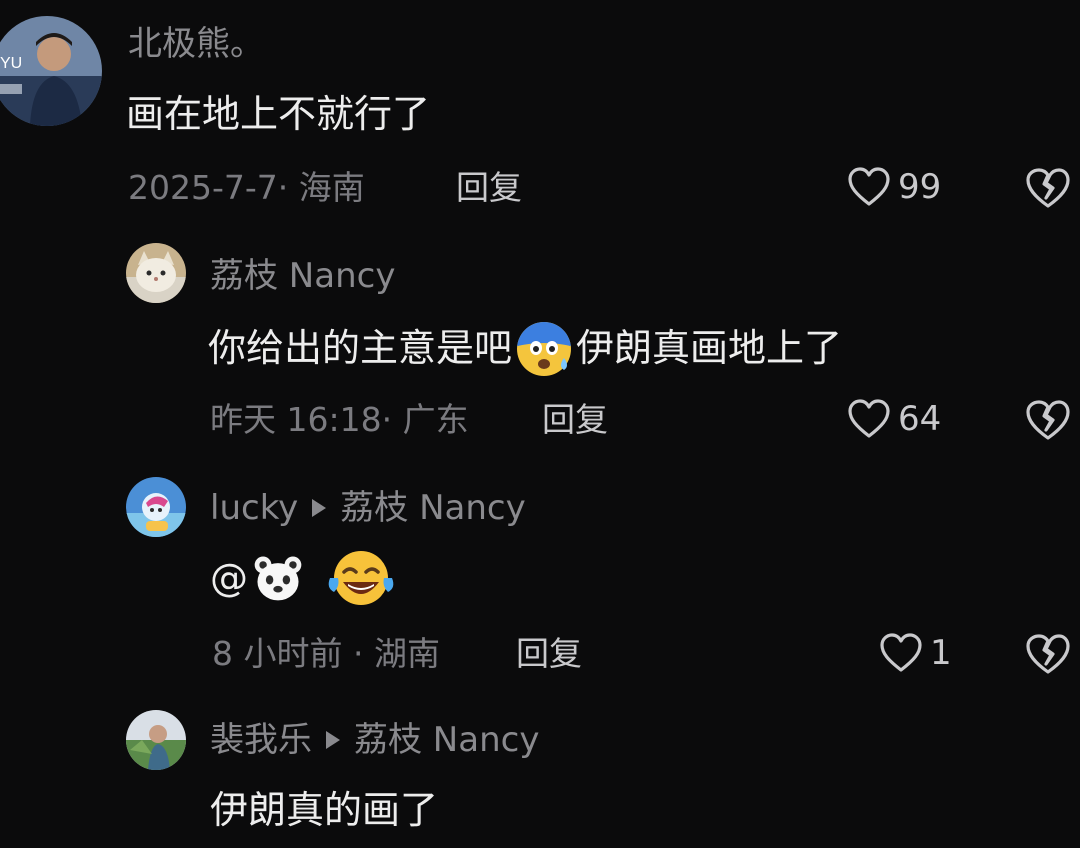 This screenshot has width=1080, height=848. Describe the element at coordinates (544, 348) in the screenshot. I see `shocked-blue-face-emoji-icon` at that location.